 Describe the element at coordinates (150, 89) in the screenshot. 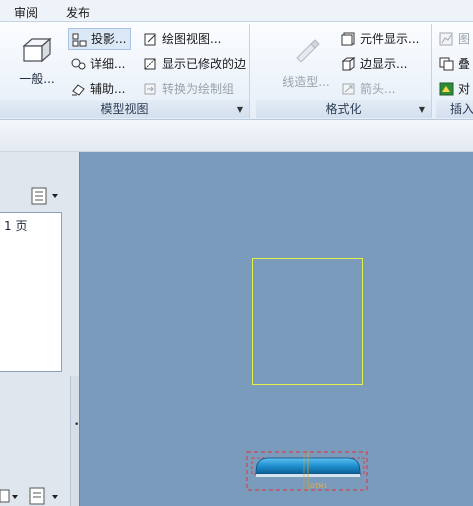

I see `convert-icon` at that location.